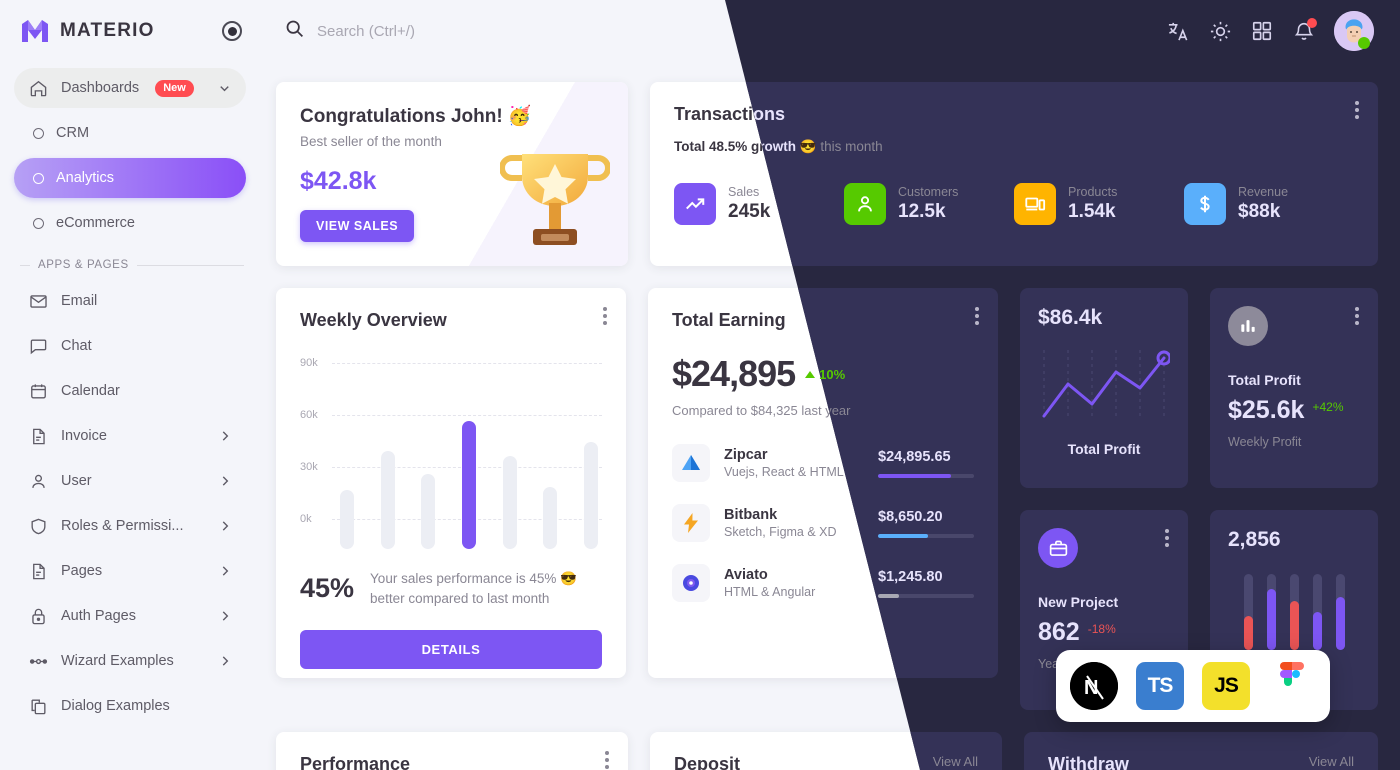 This screenshot has width=1400, height=770. What do you see at coordinates (451, 650) in the screenshot?
I see `details-button: DETAILS` at bounding box center [451, 650].